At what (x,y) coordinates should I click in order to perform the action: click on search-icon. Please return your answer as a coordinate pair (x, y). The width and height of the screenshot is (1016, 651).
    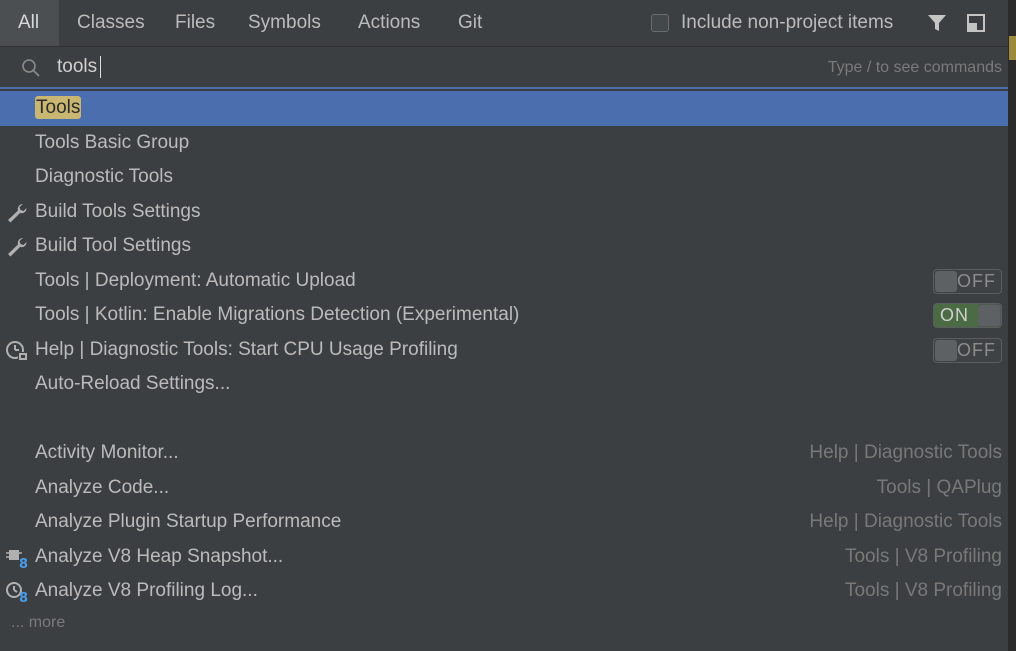
    Looking at the image, I should click on (31, 68).